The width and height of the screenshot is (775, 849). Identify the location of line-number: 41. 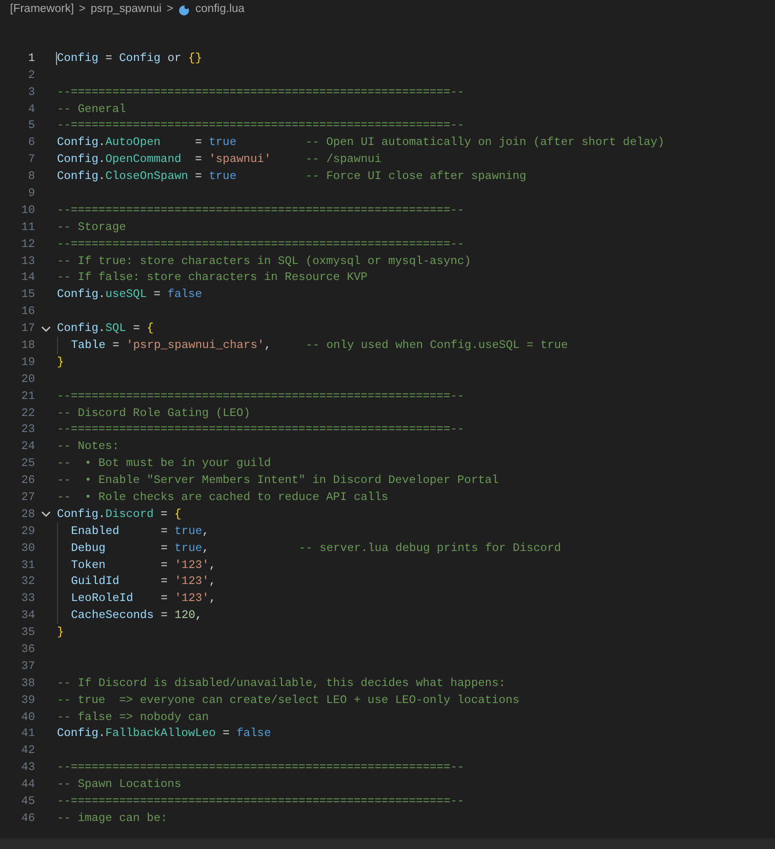
(27, 734).